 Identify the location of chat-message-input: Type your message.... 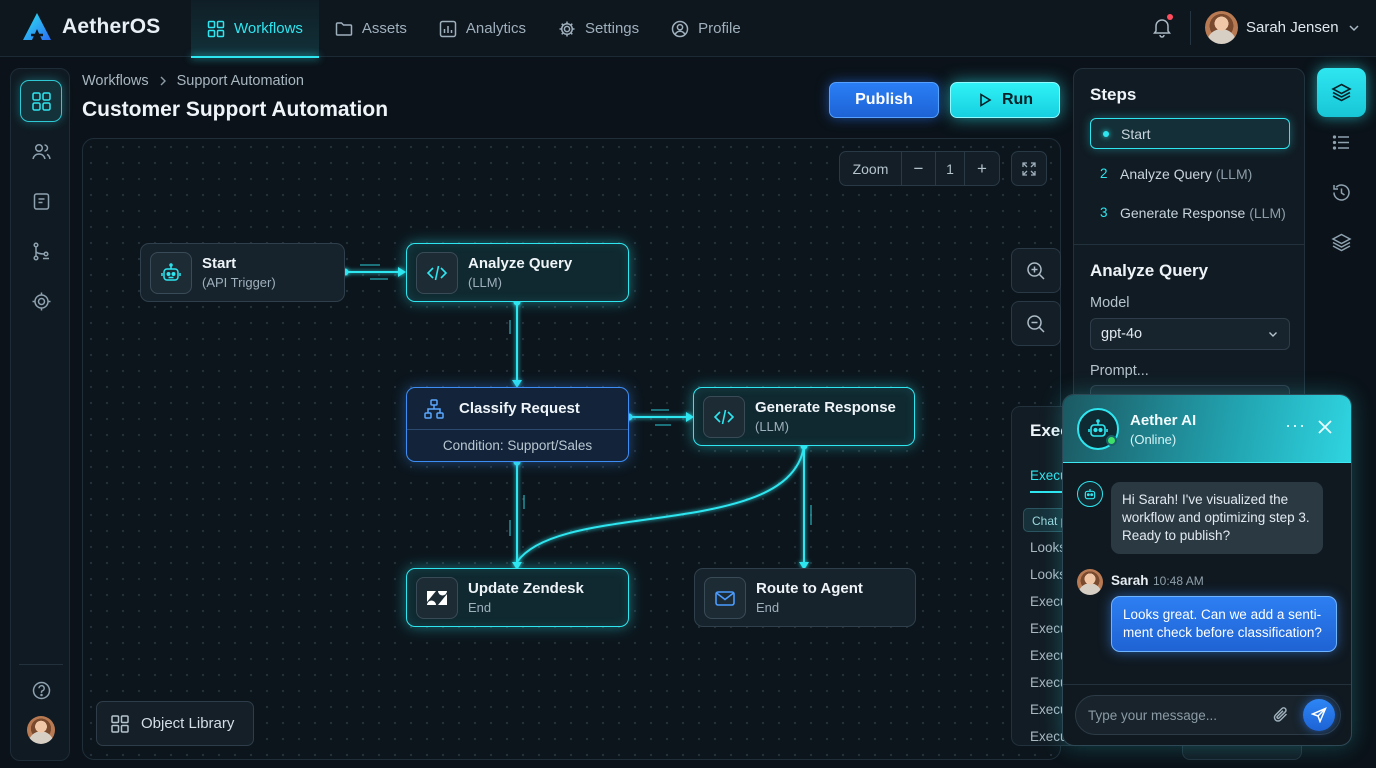
(1208, 715).